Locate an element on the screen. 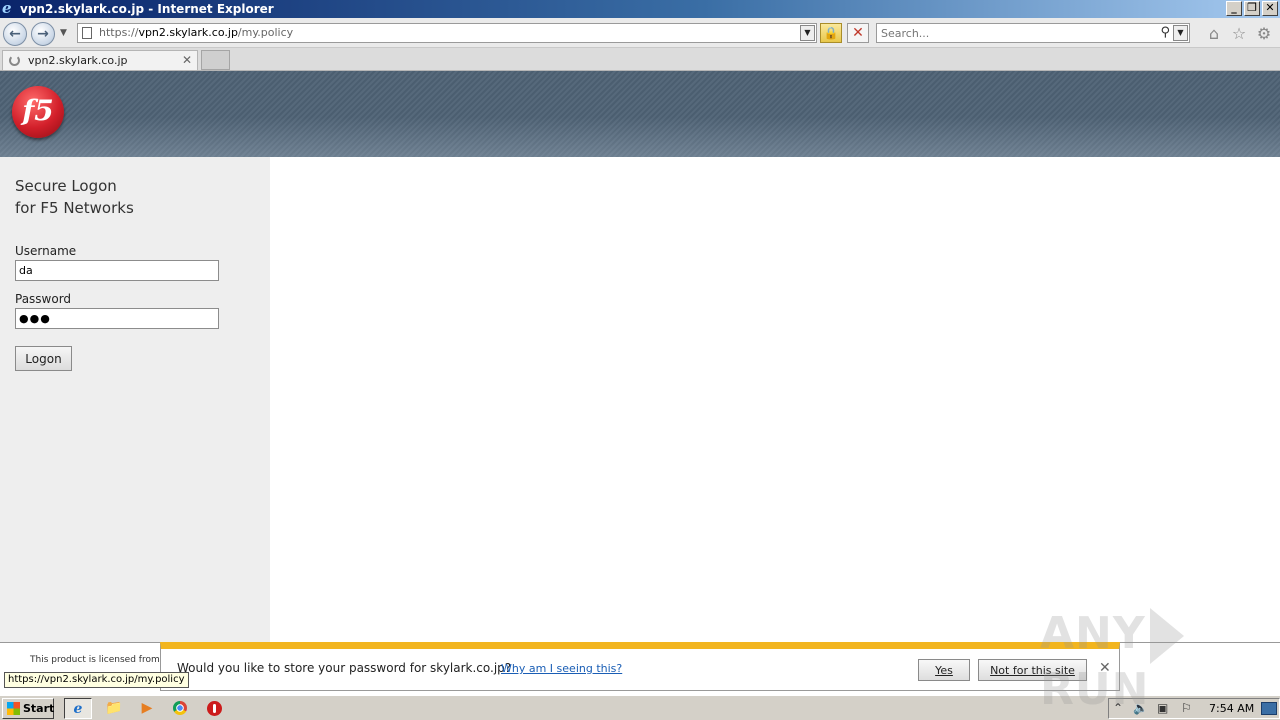 Image resolution: width=1280 pixels, height=720 pixels. play-icon is located at coordinates (1166, 636).